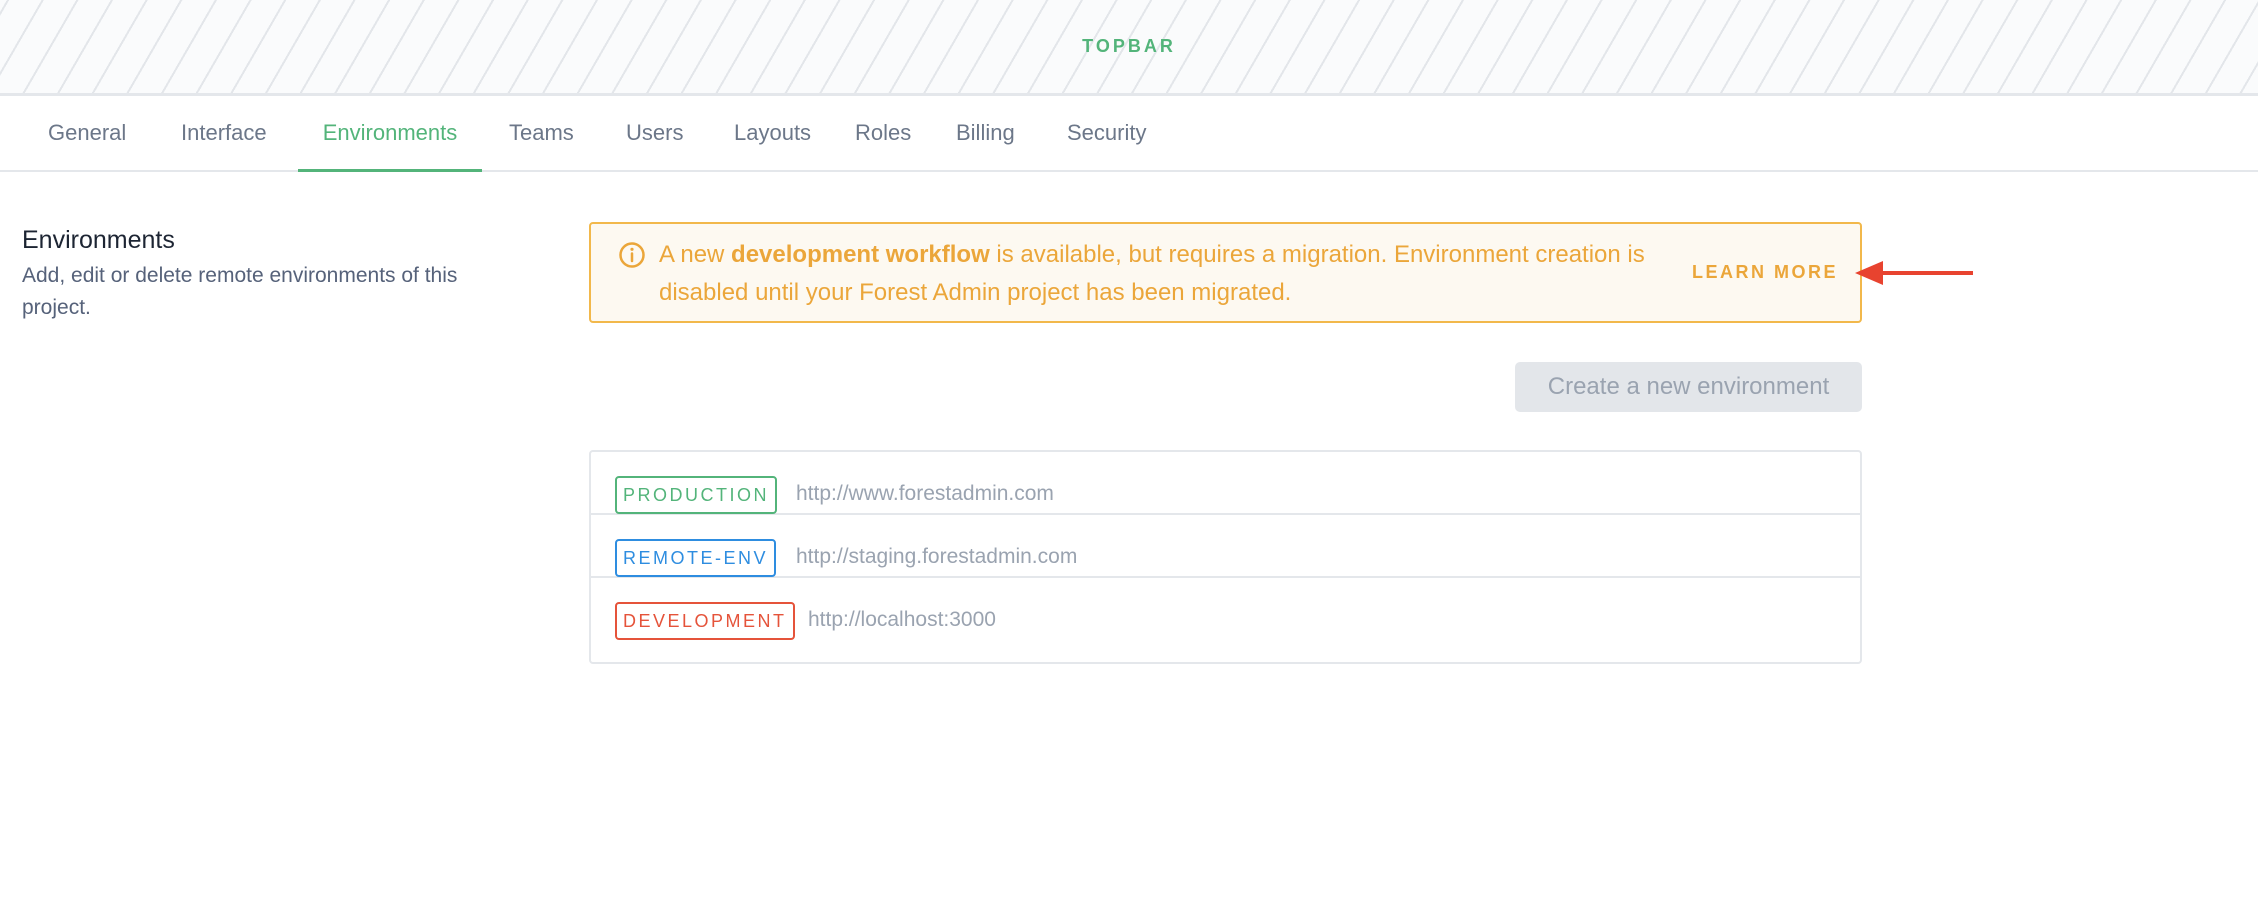 This screenshot has width=2258, height=898. Describe the element at coordinates (705, 621) in the screenshot. I see `environment-badge: DEVELOPMENT` at that location.